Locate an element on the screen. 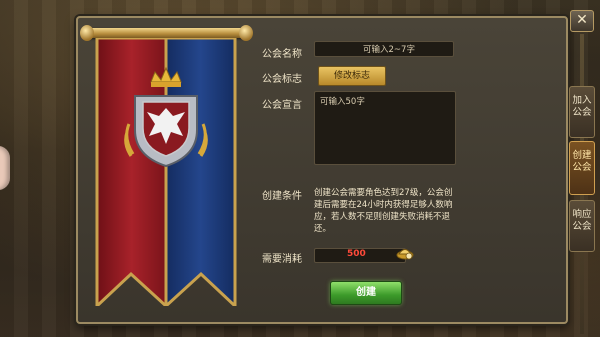 The height and width of the screenshot is (337, 600). banner-rod is located at coordinates (166, 33).